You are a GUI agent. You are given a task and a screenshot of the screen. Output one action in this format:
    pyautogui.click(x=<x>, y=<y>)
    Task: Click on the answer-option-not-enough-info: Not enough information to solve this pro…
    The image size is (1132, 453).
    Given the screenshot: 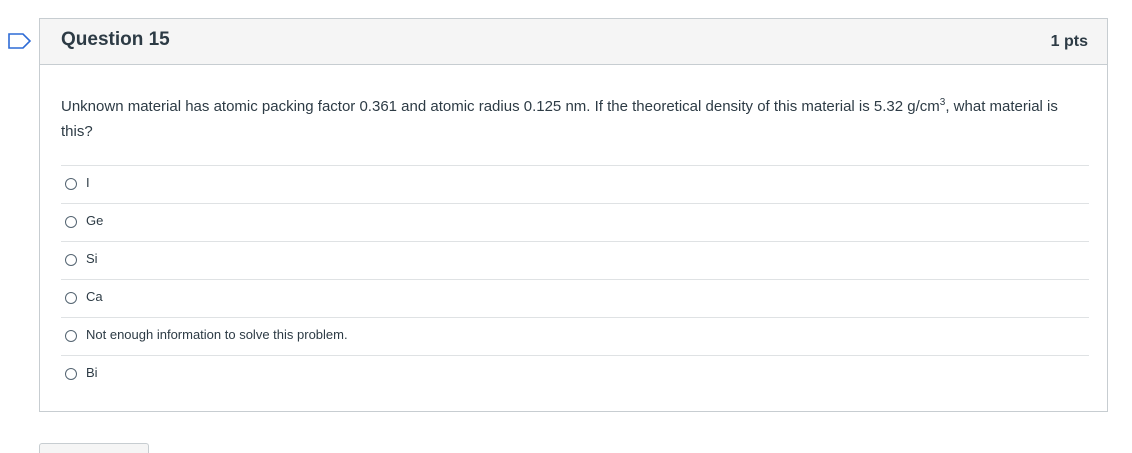 What is the action you would take?
    pyautogui.click(x=575, y=336)
    